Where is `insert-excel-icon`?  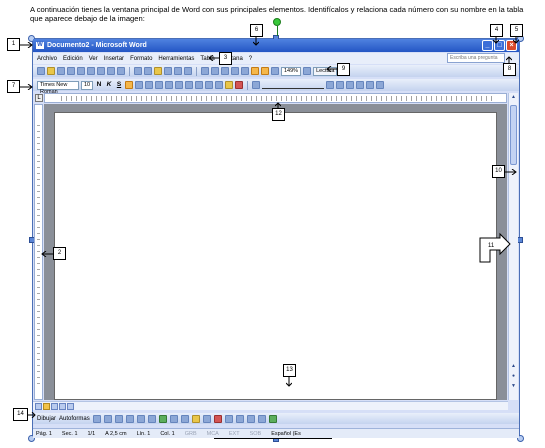
insert-excel-icon is located at coordinates (235, 71).